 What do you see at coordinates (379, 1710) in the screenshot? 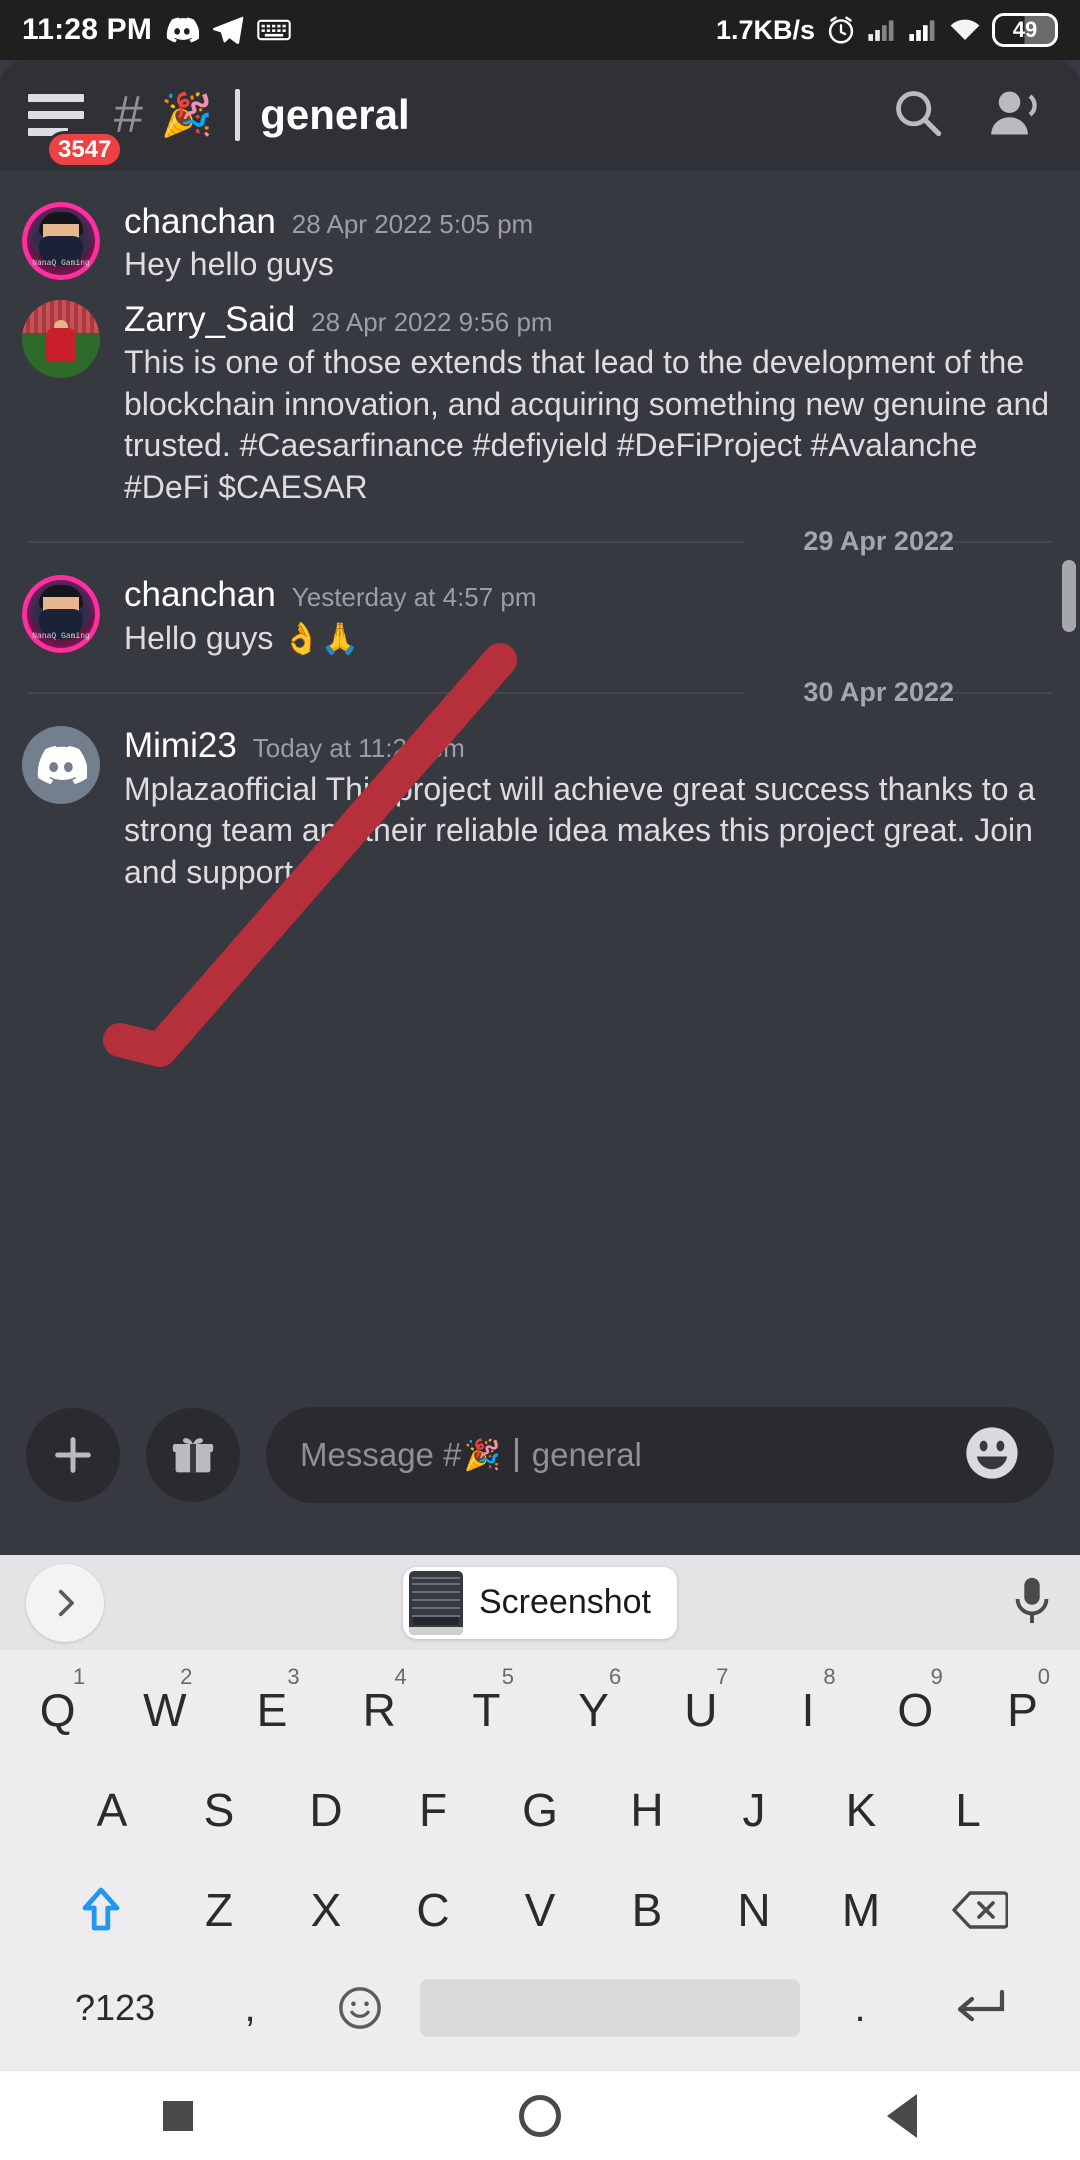
I see `key-r: 4R` at bounding box center [379, 1710].